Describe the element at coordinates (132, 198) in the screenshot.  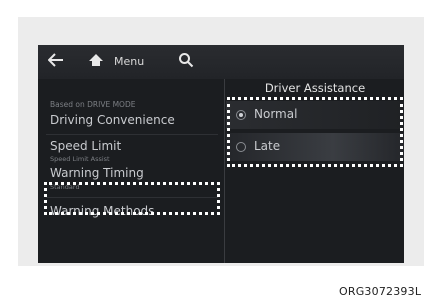
I see `warning-timing-highlight-box` at that location.